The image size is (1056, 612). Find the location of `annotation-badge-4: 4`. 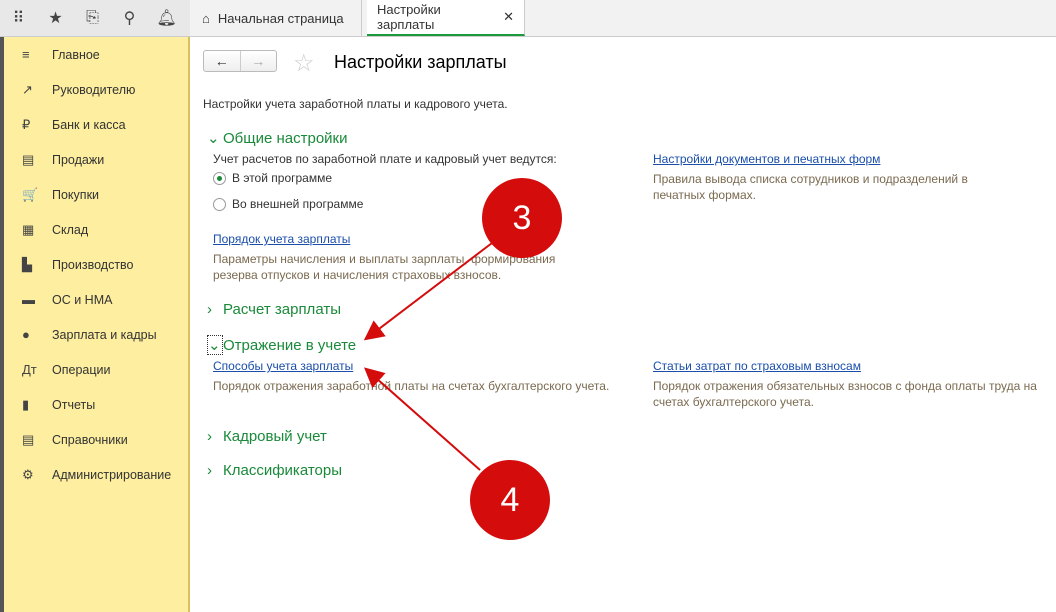

annotation-badge-4: 4 is located at coordinates (510, 500).